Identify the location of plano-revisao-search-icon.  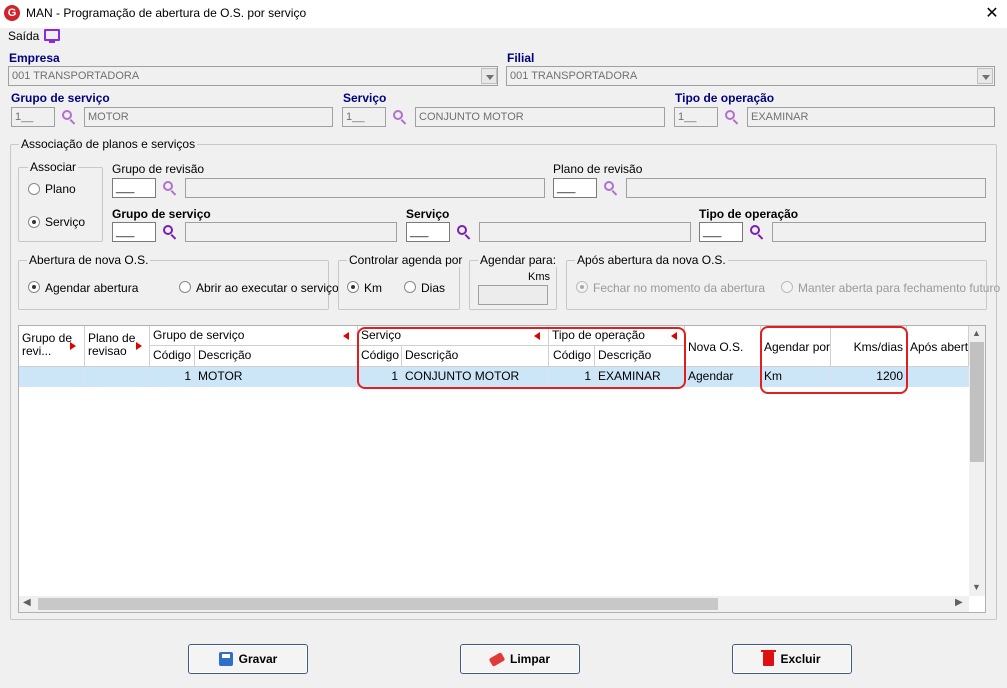
(611, 188).